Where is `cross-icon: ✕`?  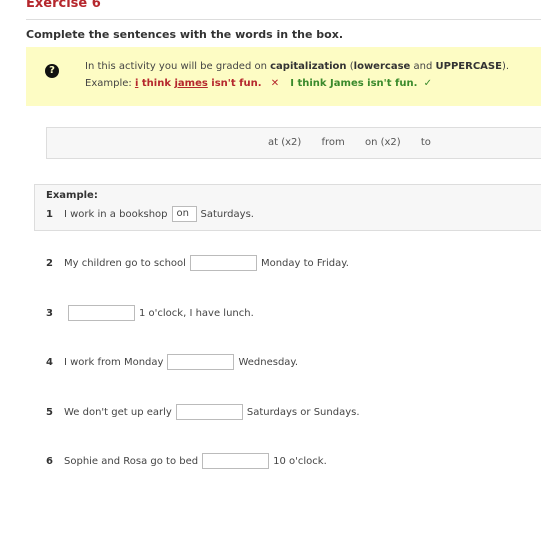
cross-icon: ✕ is located at coordinates (275, 83).